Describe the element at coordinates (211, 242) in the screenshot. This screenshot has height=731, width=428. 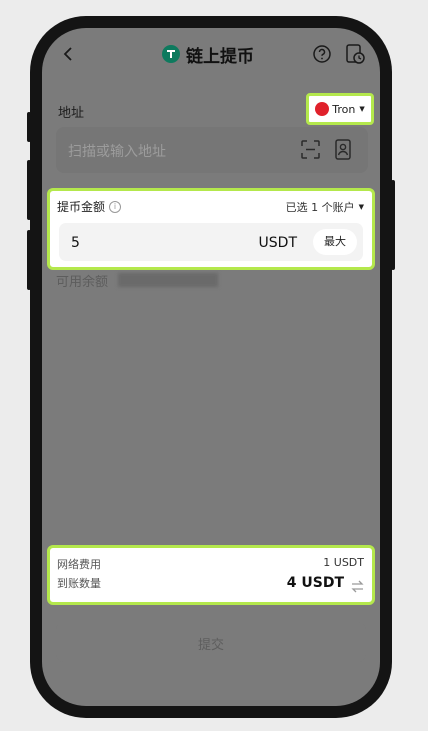
I see `amount-input: 5 USDT 最大` at that location.